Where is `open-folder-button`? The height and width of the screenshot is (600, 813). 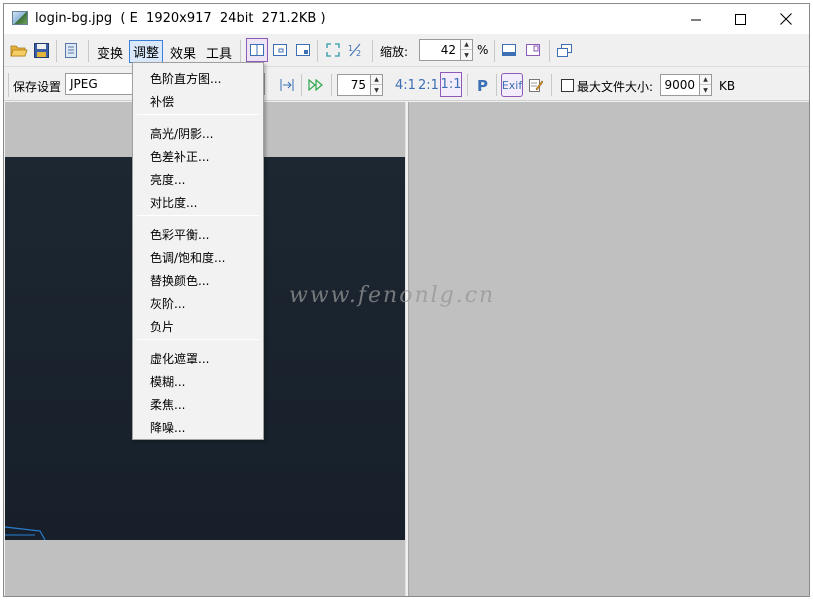
open-folder-button is located at coordinates (19, 50).